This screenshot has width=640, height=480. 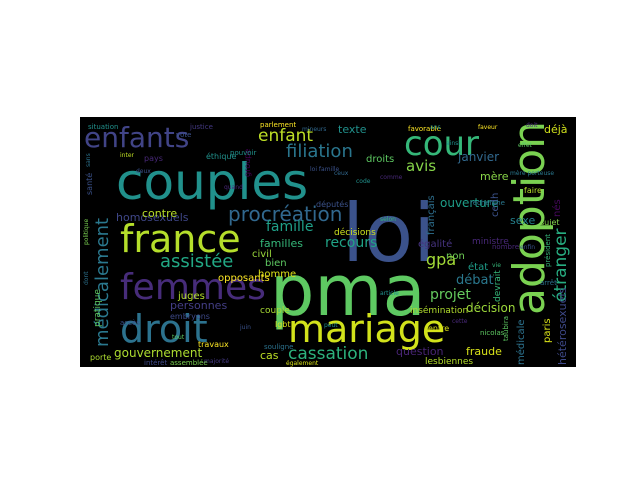 What do you see at coordinates (532, 173) in the screenshot?
I see `word-mere-porteuse: mère porteuse` at bounding box center [532, 173].